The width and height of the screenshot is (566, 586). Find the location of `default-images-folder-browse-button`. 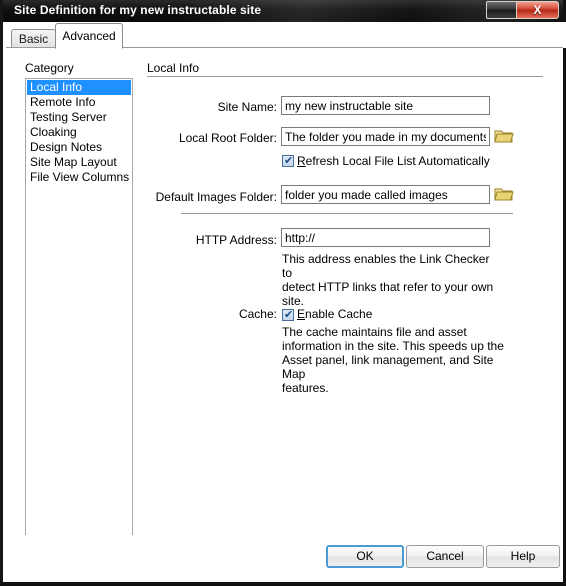

default-images-folder-browse-button is located at coordinates (504, 194).